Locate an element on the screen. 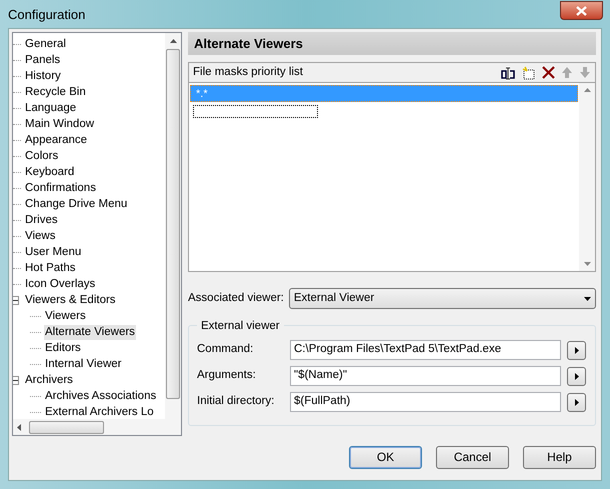 The image size is (610, 489). viewer-dropdown: External Viewer is located at coordinates (442, 298).